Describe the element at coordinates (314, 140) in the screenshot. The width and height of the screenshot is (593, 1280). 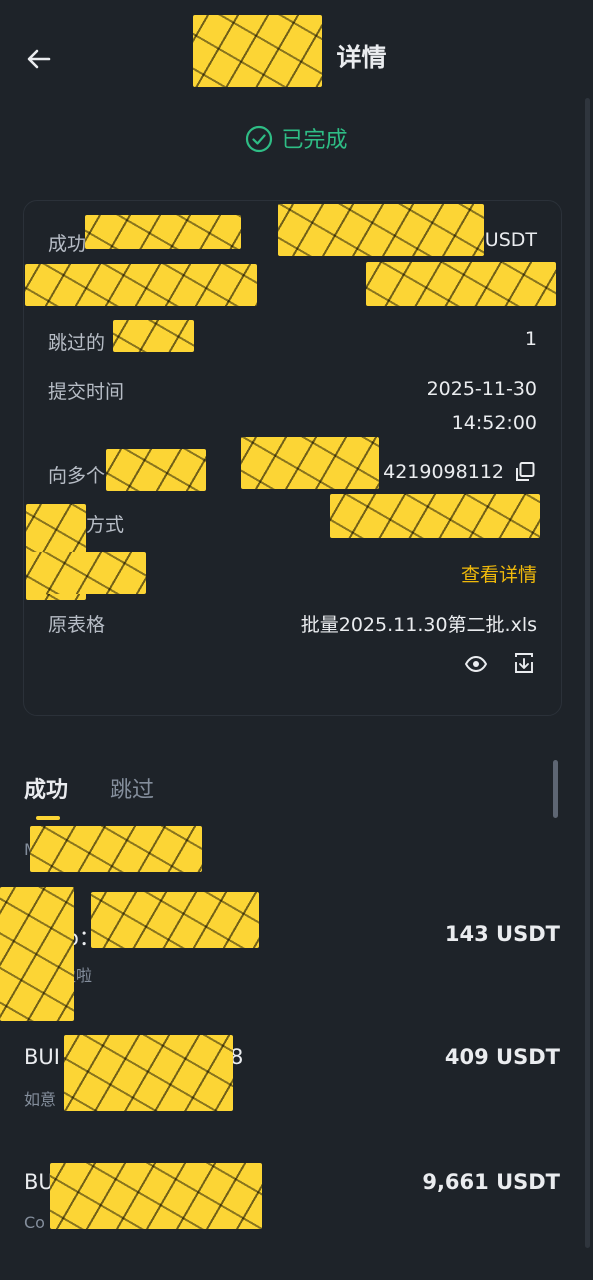
I see `status-text: 已完成` at that location.